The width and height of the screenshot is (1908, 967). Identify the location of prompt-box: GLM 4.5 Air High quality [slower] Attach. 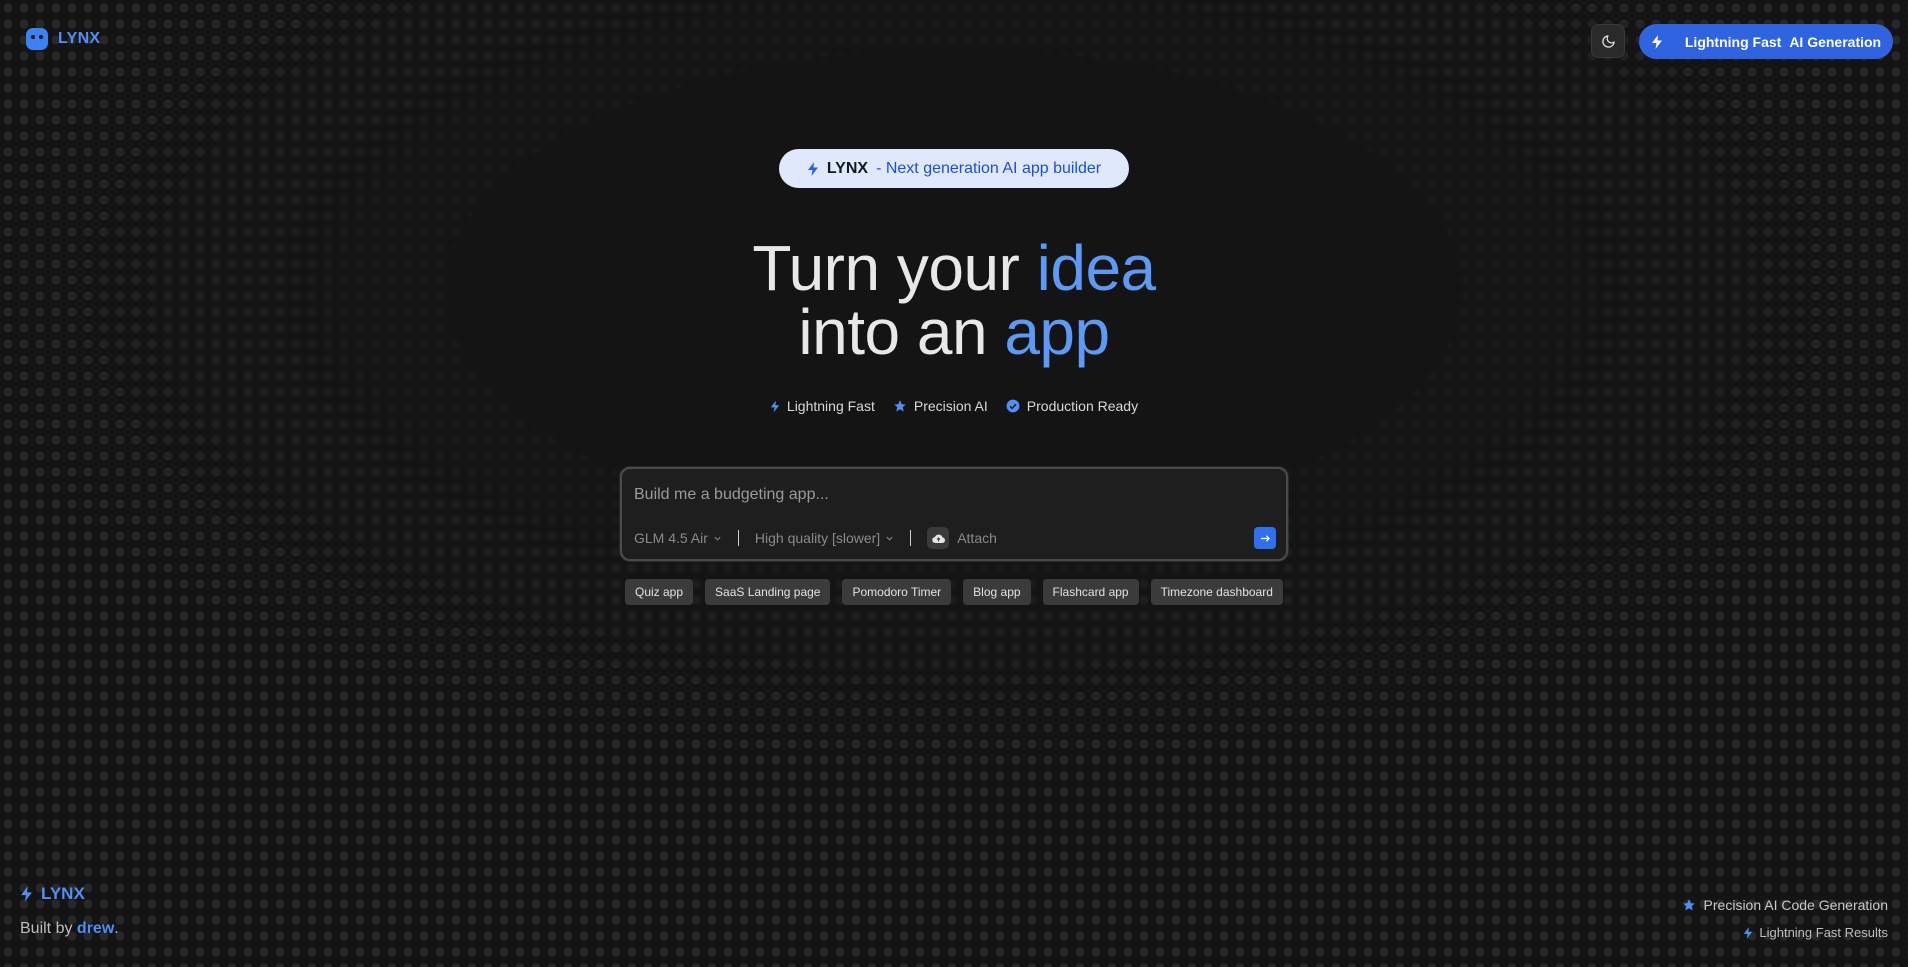
(954, 514).